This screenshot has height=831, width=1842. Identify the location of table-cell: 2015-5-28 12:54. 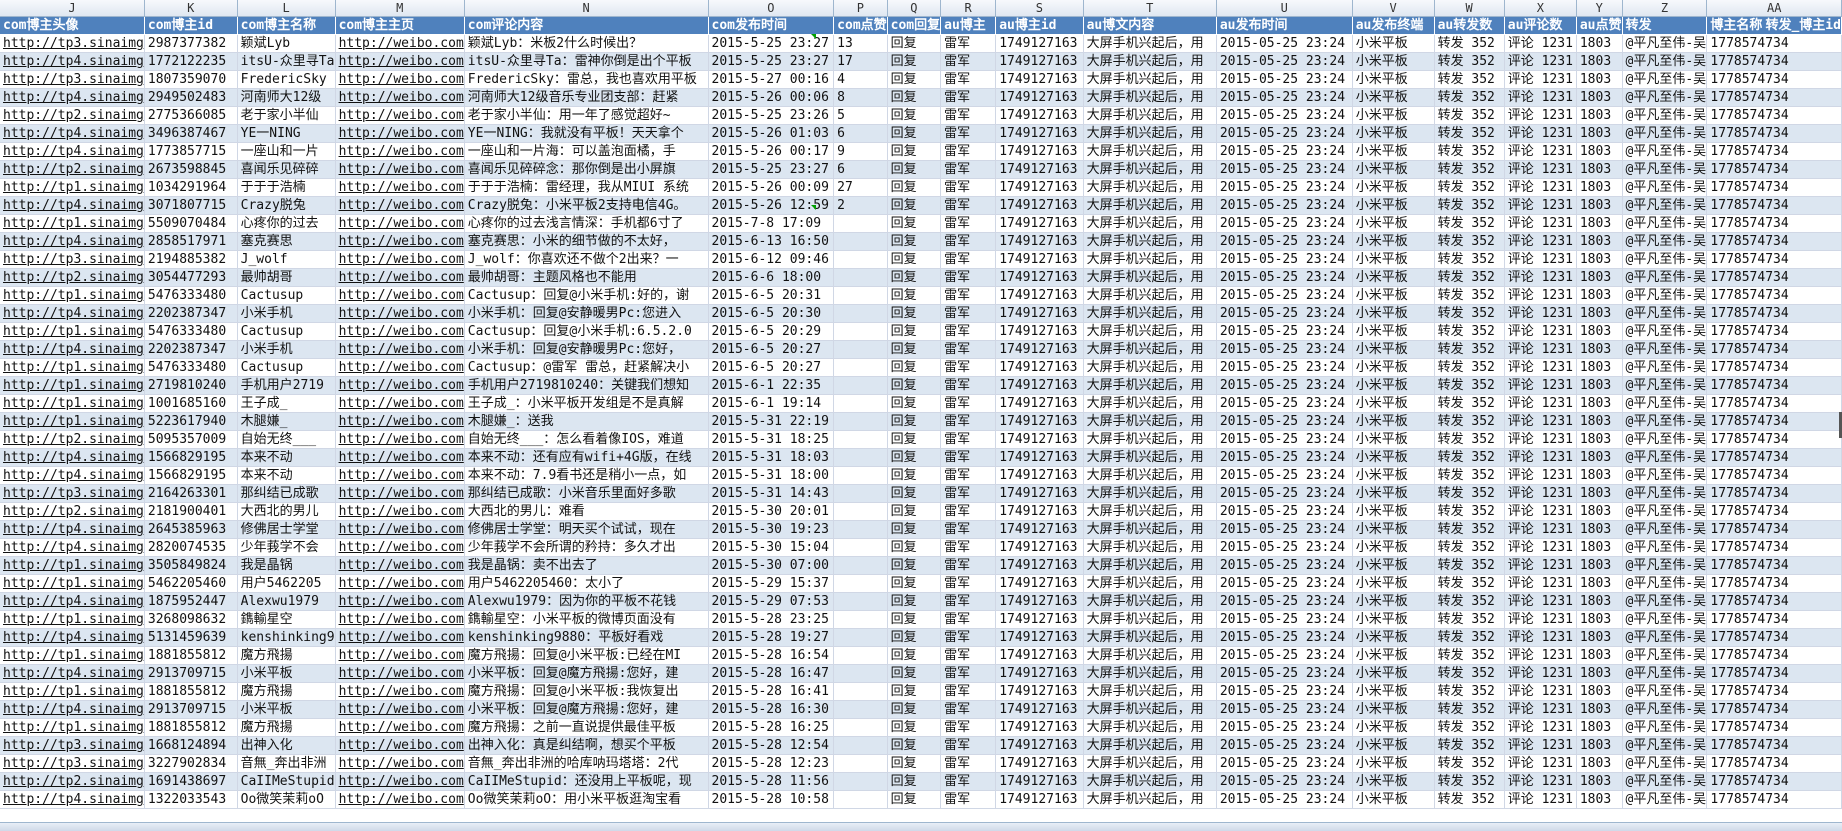
(771, 745).